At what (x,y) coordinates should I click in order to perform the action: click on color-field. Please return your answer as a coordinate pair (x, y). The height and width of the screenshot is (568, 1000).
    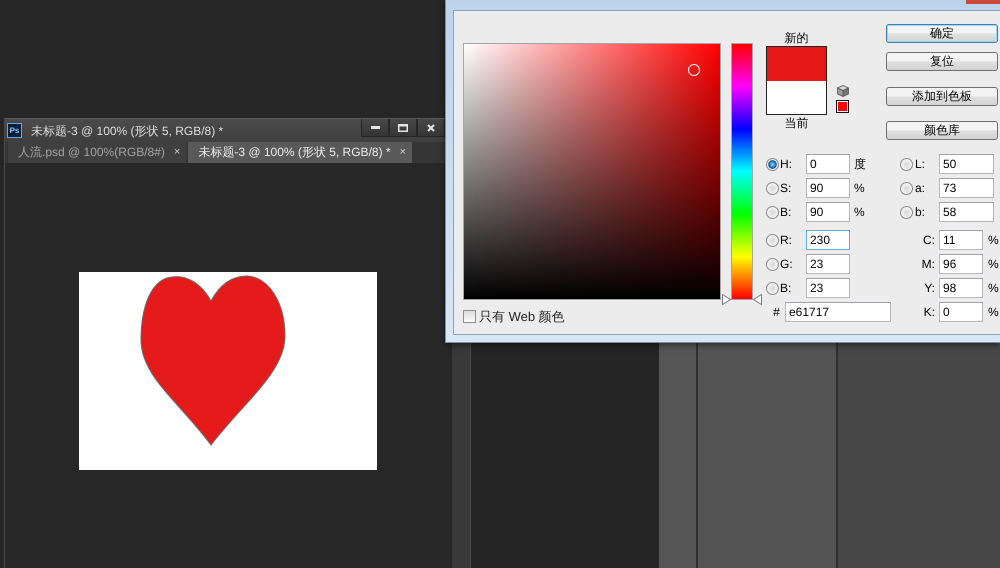
    Looking at the image, I should click on (592, 171).